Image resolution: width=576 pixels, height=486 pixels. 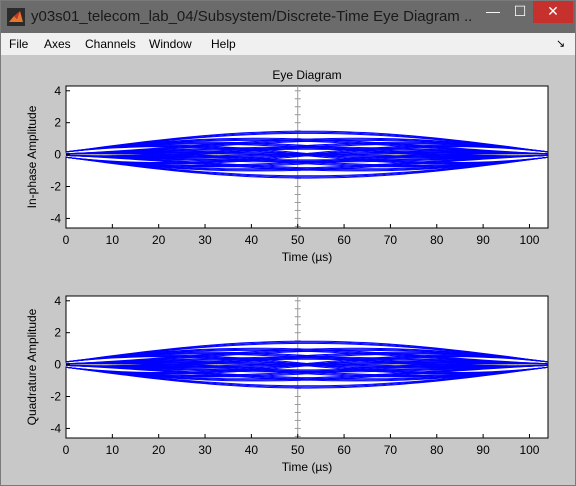 I want to click on y-axis-label: In-phase Amplitude, so click(x=32, y=156).